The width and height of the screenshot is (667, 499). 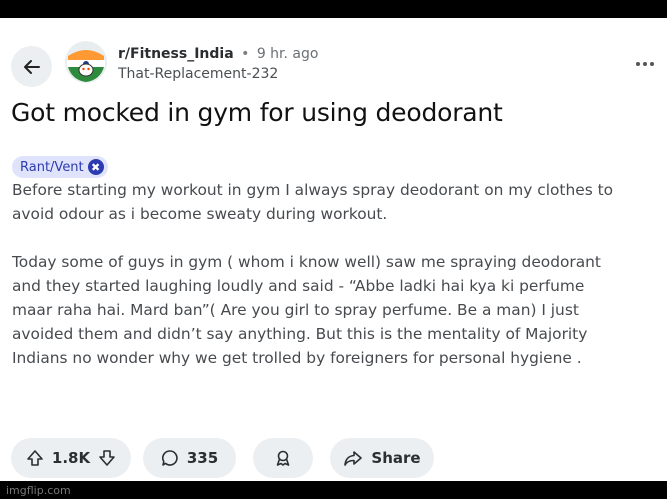 I want to click on award-icon, so click(x=283, y=458).